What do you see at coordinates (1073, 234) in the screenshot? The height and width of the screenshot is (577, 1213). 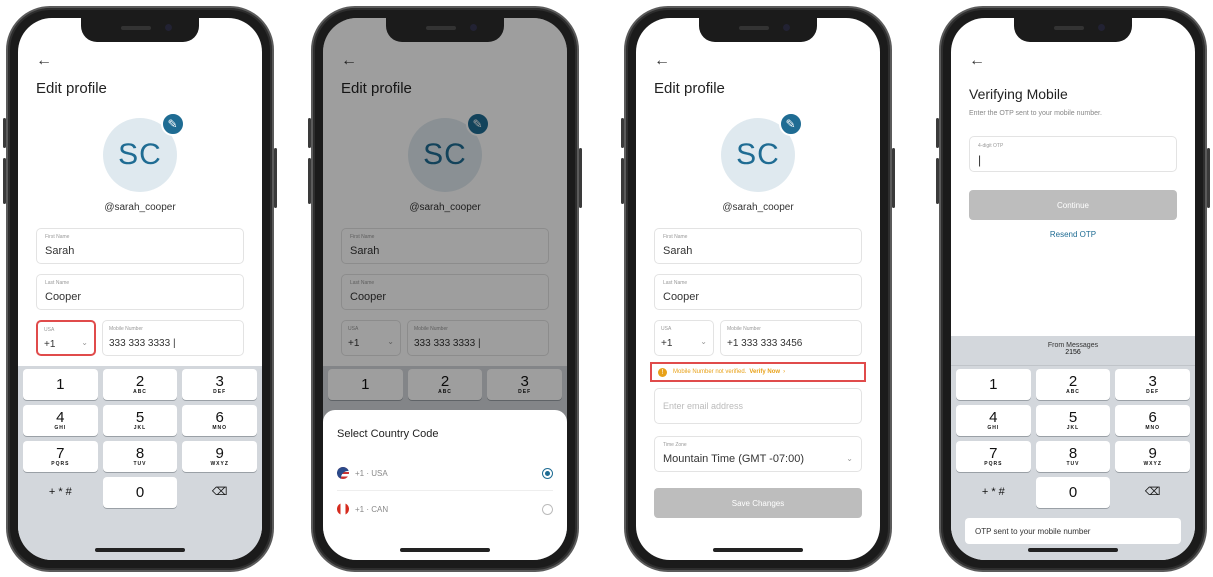 I see `resend-otp-link: Resend OTP` at bounding box center [1073, 234].